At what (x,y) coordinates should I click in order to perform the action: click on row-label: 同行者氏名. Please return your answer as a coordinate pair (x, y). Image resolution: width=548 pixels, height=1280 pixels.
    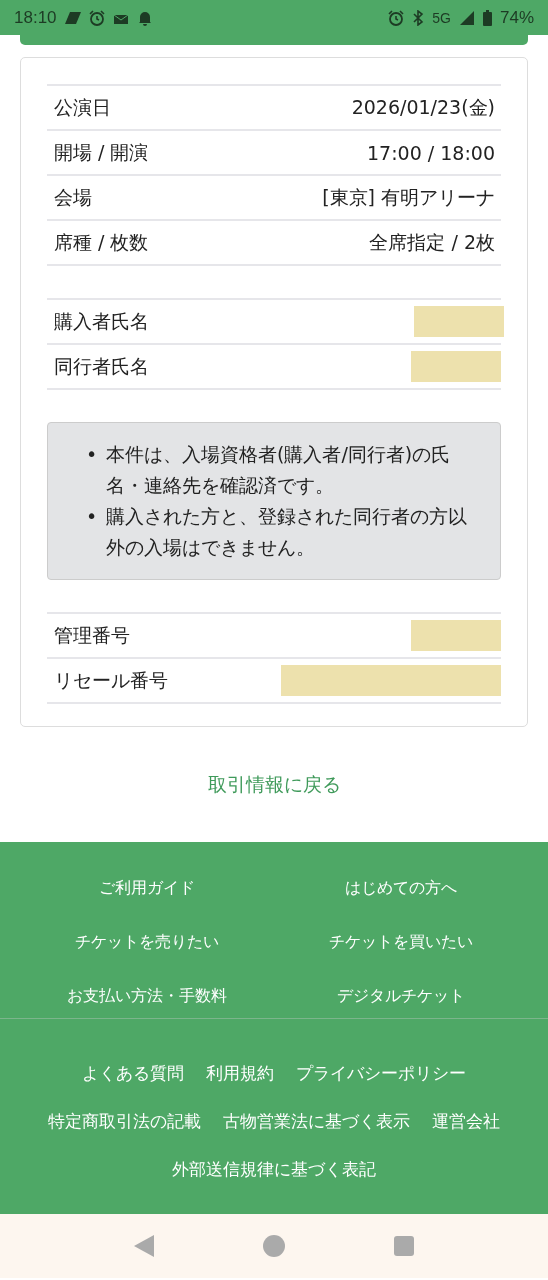
    Looking at the image, I should click on (101, 366).